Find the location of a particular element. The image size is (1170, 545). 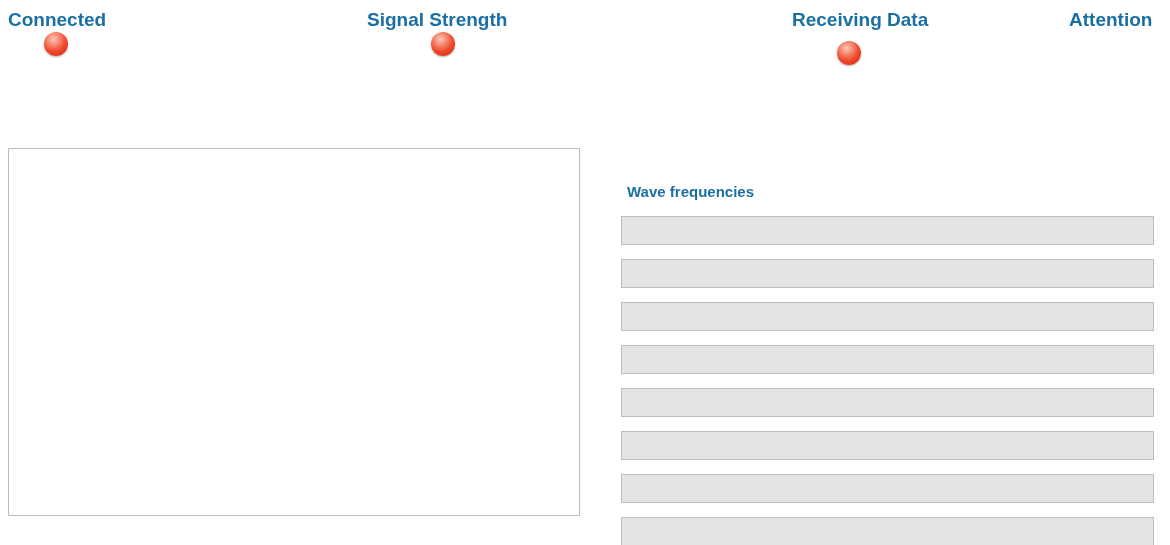

indicator-label: Attention is located at coordinates (1111, 20).